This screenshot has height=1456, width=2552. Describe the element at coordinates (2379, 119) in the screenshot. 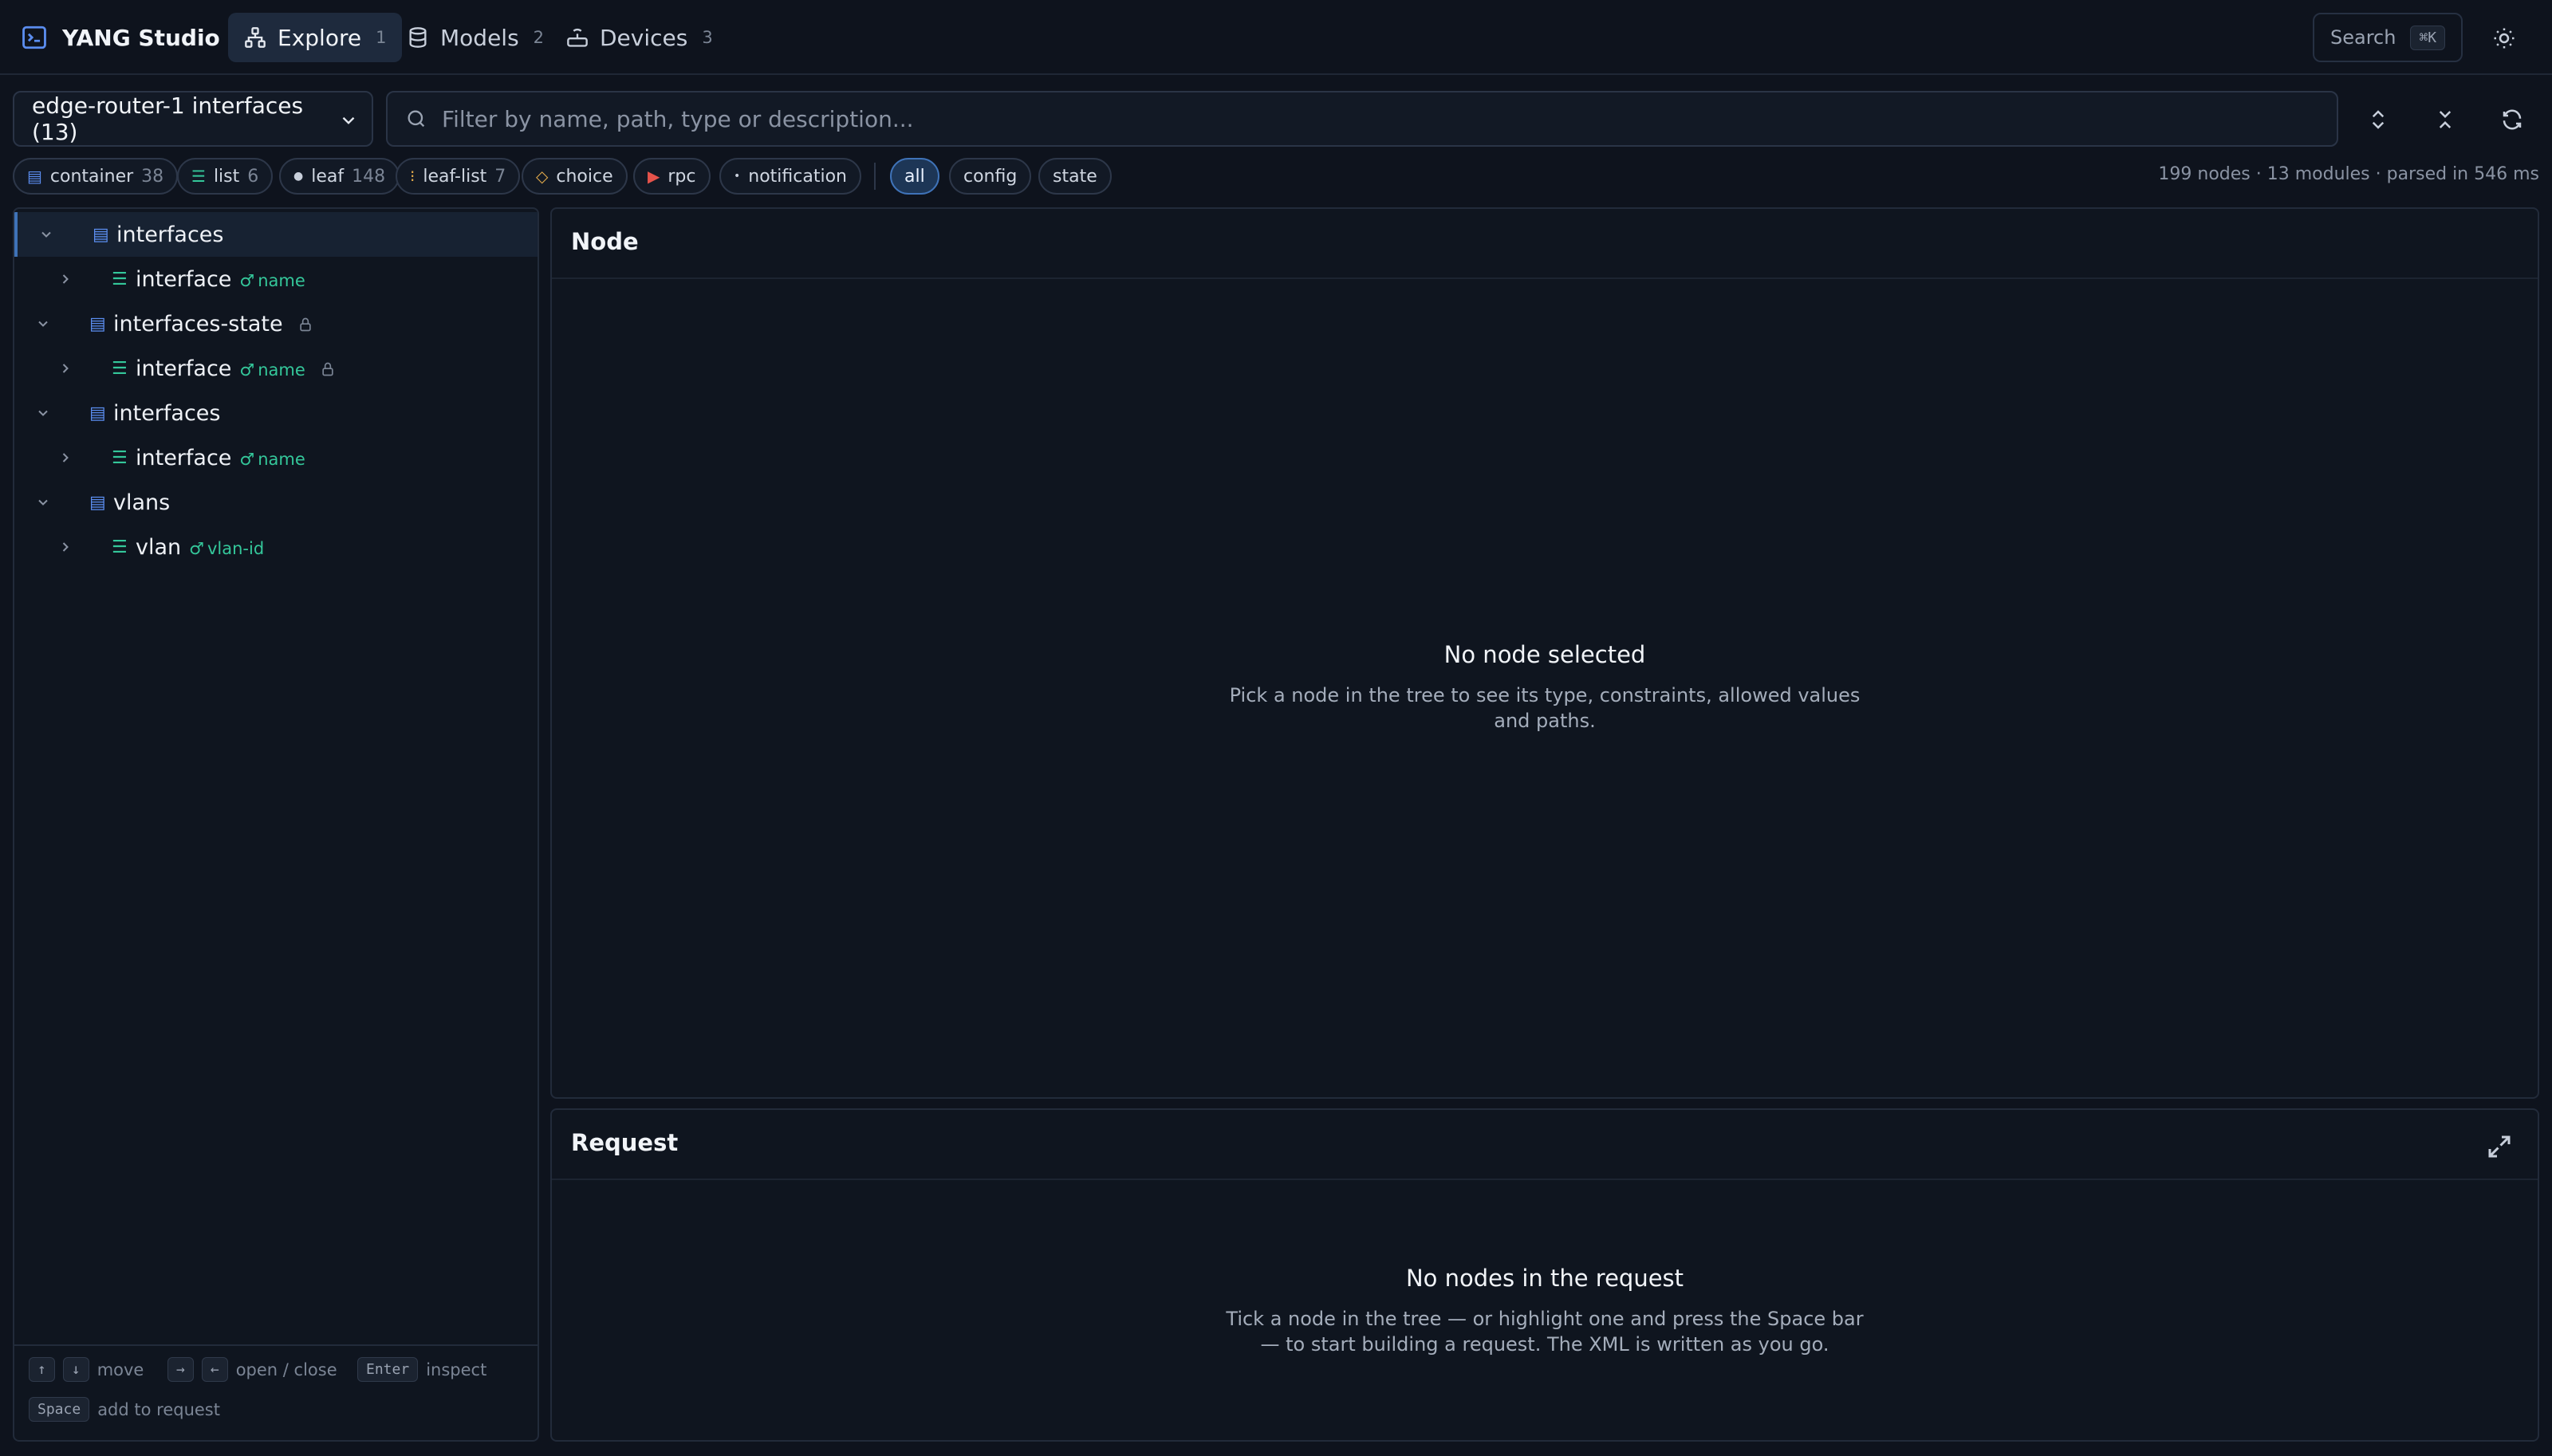

I see `expand-all-button` at that location.